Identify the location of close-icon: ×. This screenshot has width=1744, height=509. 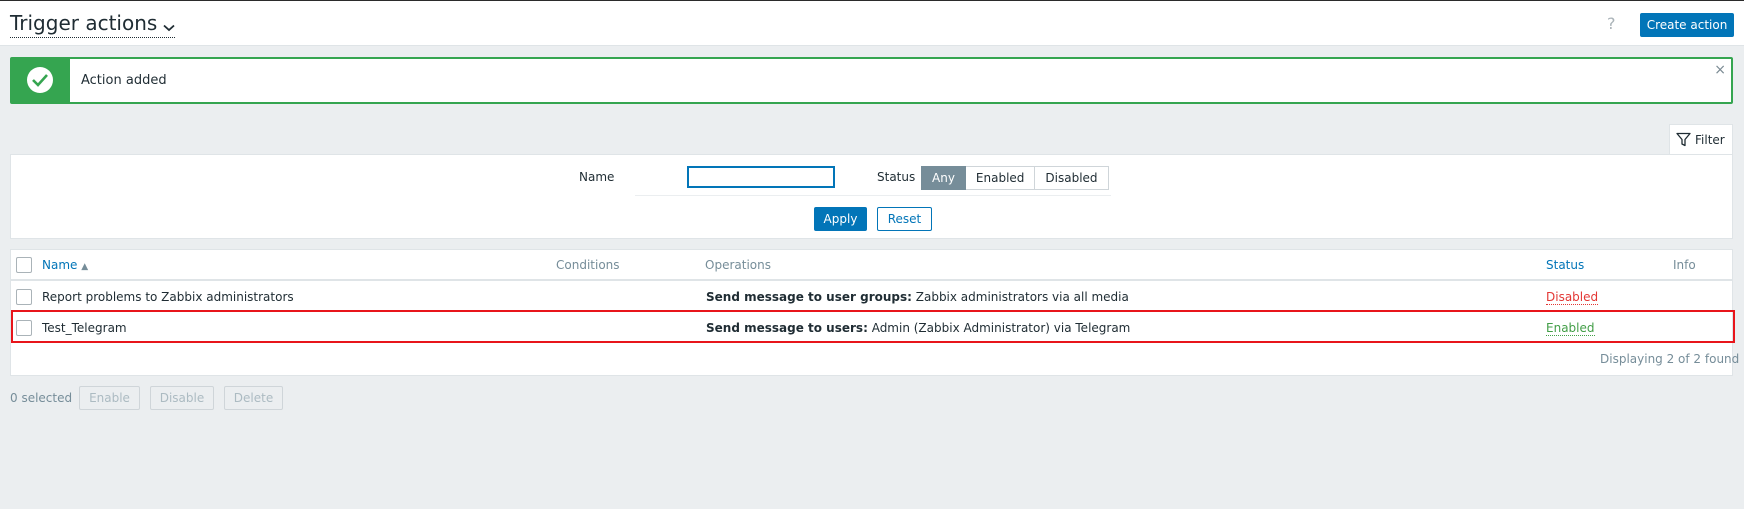
(1720, 70).